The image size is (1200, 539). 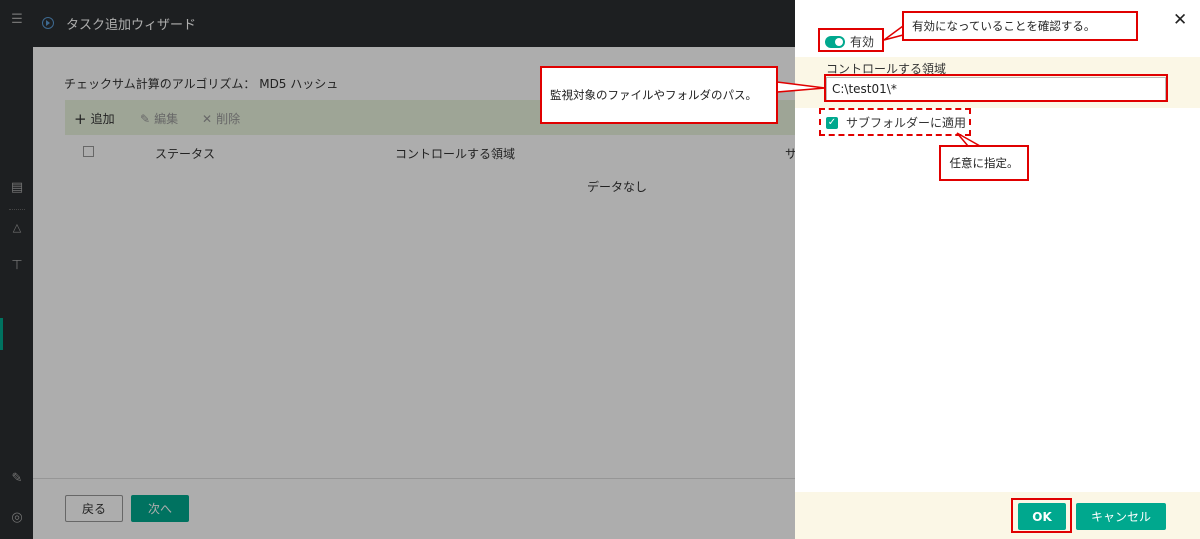 I want to click on panel-footer: OK キャンセル, so click(x=997, y=515).